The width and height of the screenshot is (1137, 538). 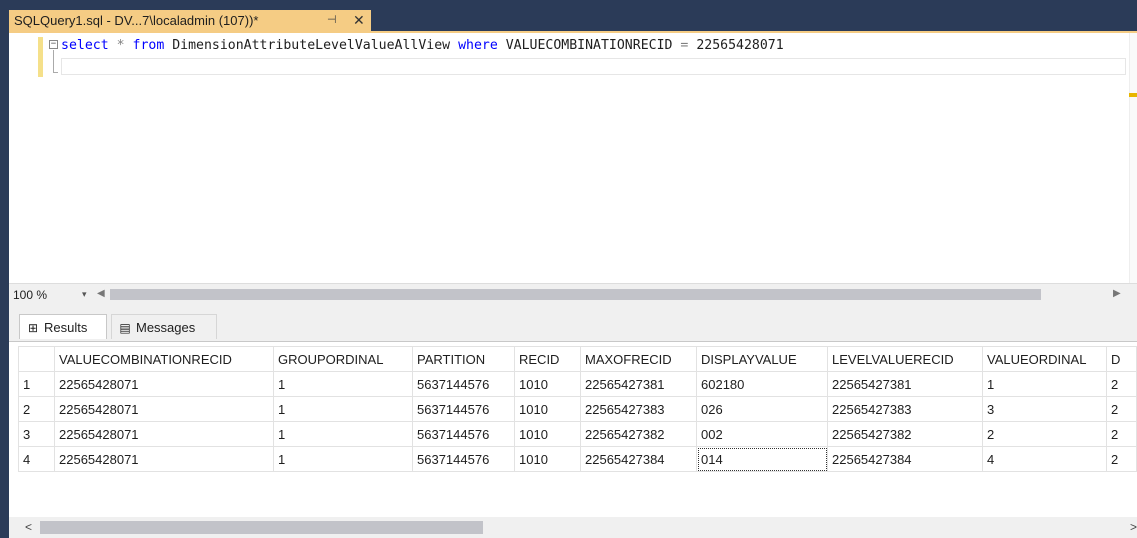 I want to click on fold-guide, so click(x=53, y=61).